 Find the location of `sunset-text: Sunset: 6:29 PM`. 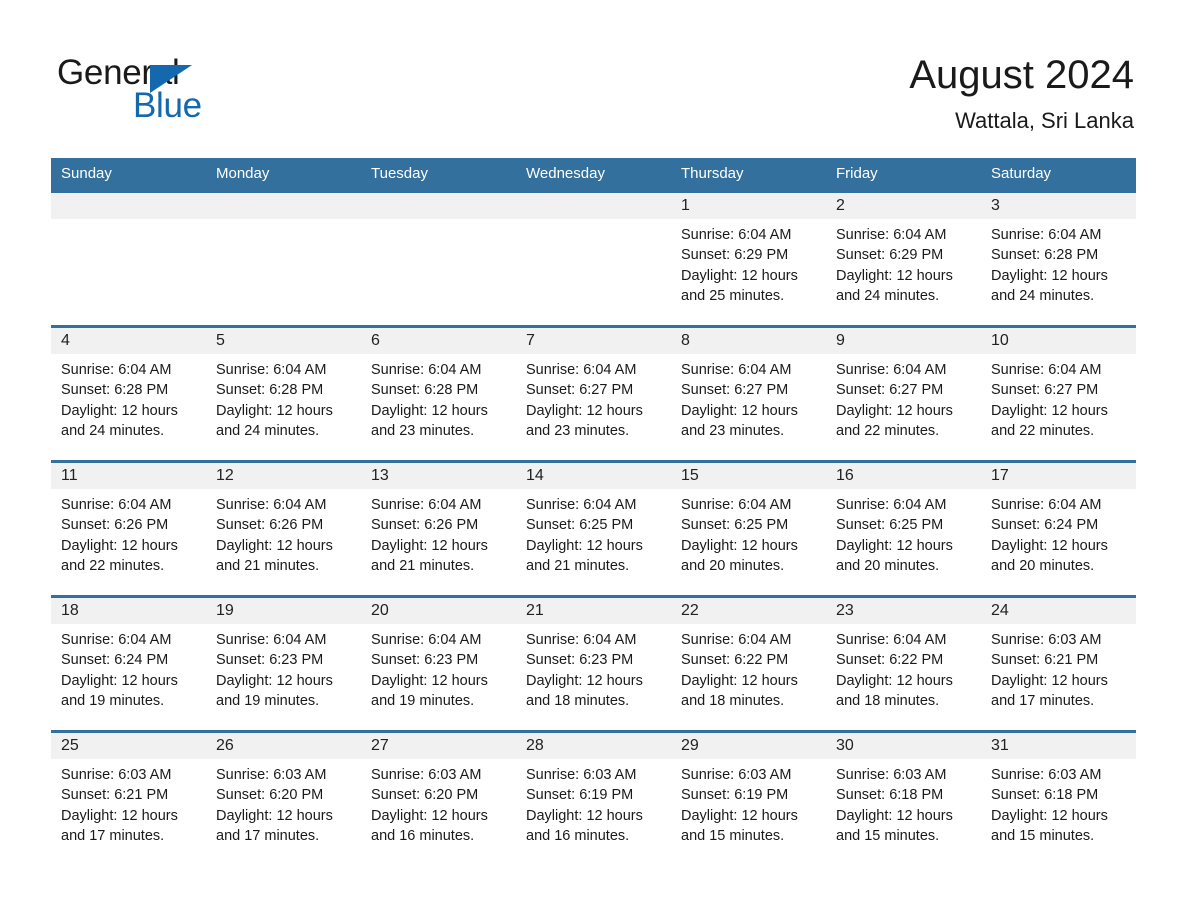

sunset-text: Sunset: 6:29 PM is located at coordinates (735, 255).